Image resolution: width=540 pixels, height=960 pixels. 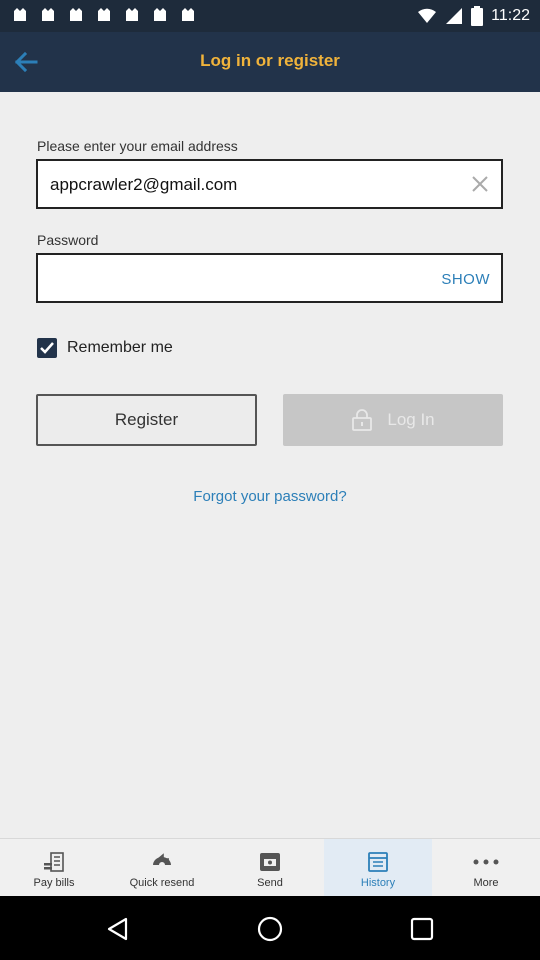 I want to click on password-field: SHOW, so click(x=269, y=278).